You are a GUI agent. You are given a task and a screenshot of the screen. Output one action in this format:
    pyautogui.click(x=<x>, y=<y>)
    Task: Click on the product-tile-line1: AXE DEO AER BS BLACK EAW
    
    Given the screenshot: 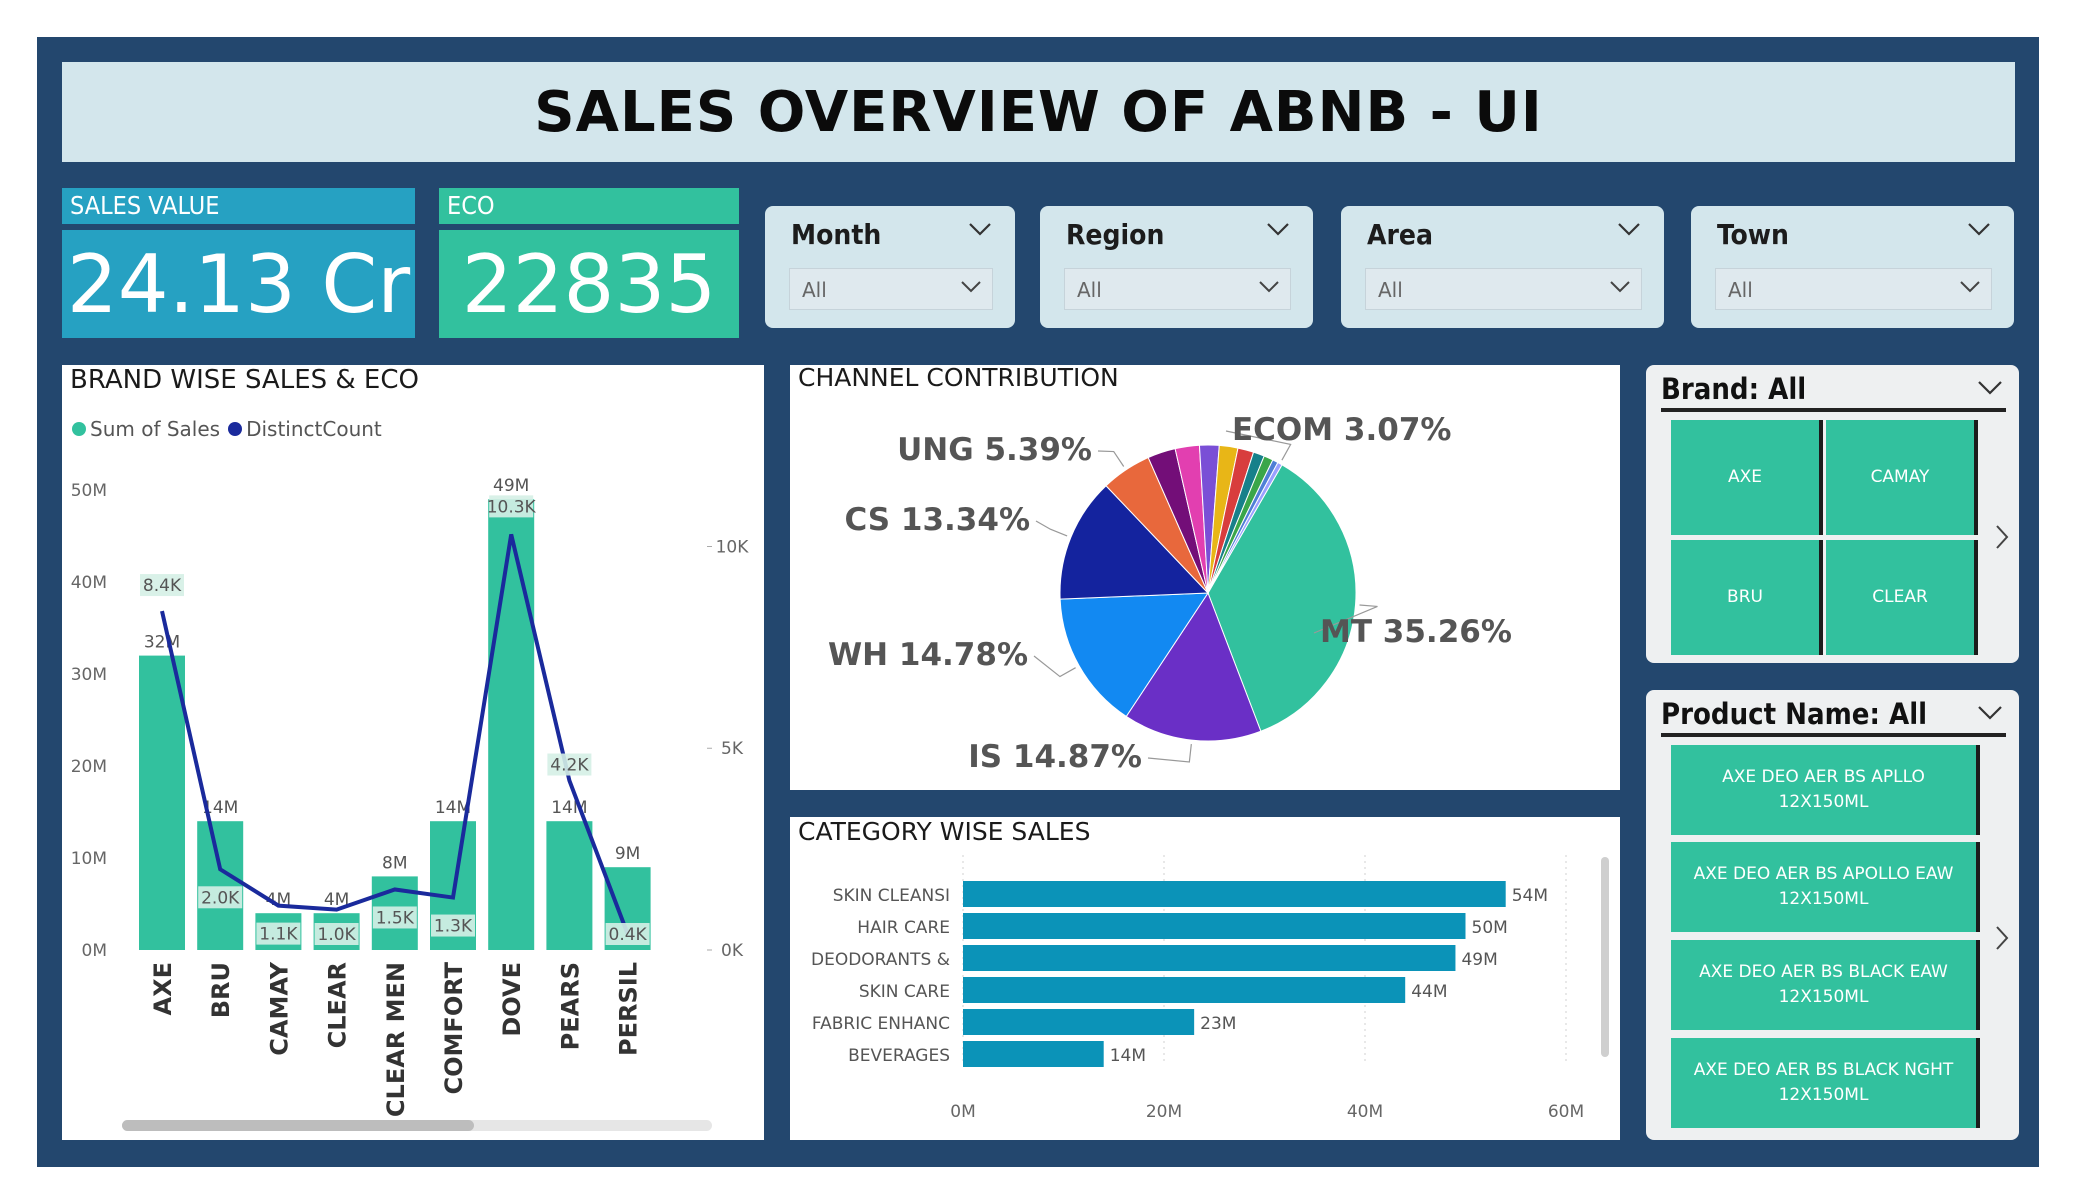 What is the action you would take?
    pyautogui.click(x=1823, y=972)
    